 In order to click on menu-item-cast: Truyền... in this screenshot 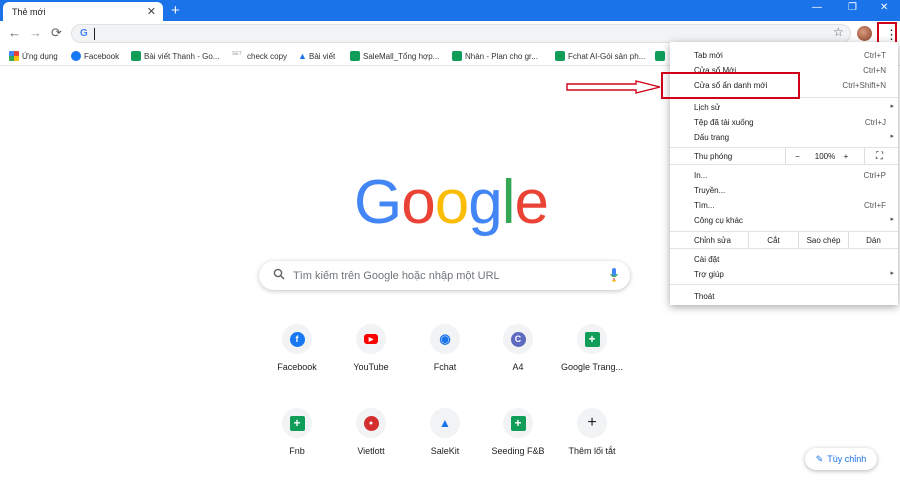, I will do `click(784, 190)`.